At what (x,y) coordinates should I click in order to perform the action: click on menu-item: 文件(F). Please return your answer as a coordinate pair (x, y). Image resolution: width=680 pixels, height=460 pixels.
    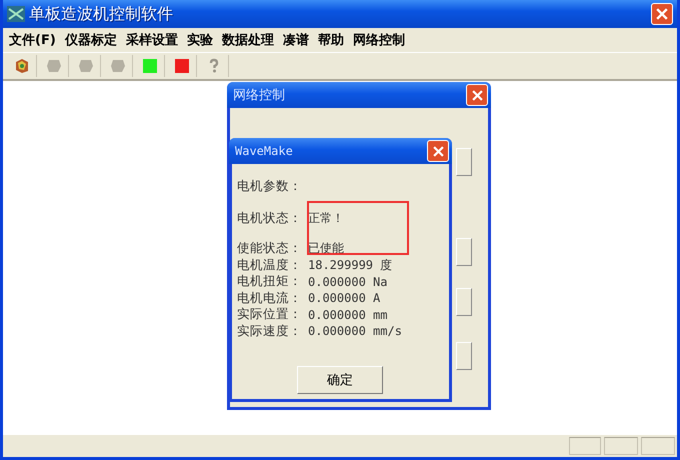
    Looking at the image, I should click on (32, 40).